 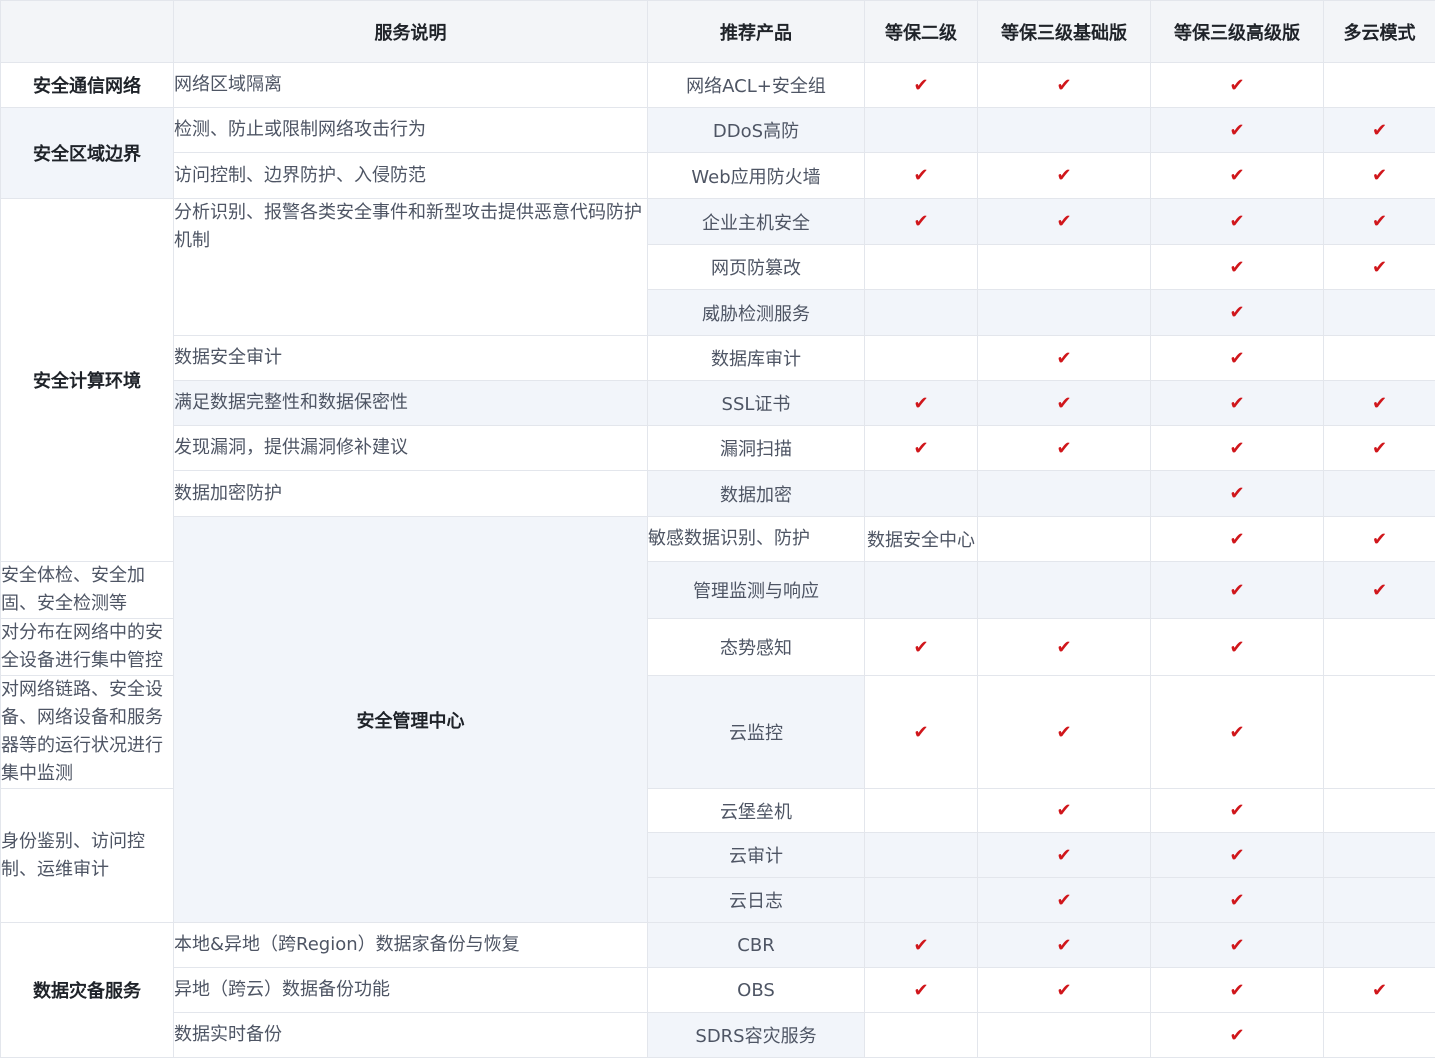 What do you see at coordinates (921, 539) in the screenshot?
I see `product-cell: 数据安全中心` at bounding box center [921, 539].